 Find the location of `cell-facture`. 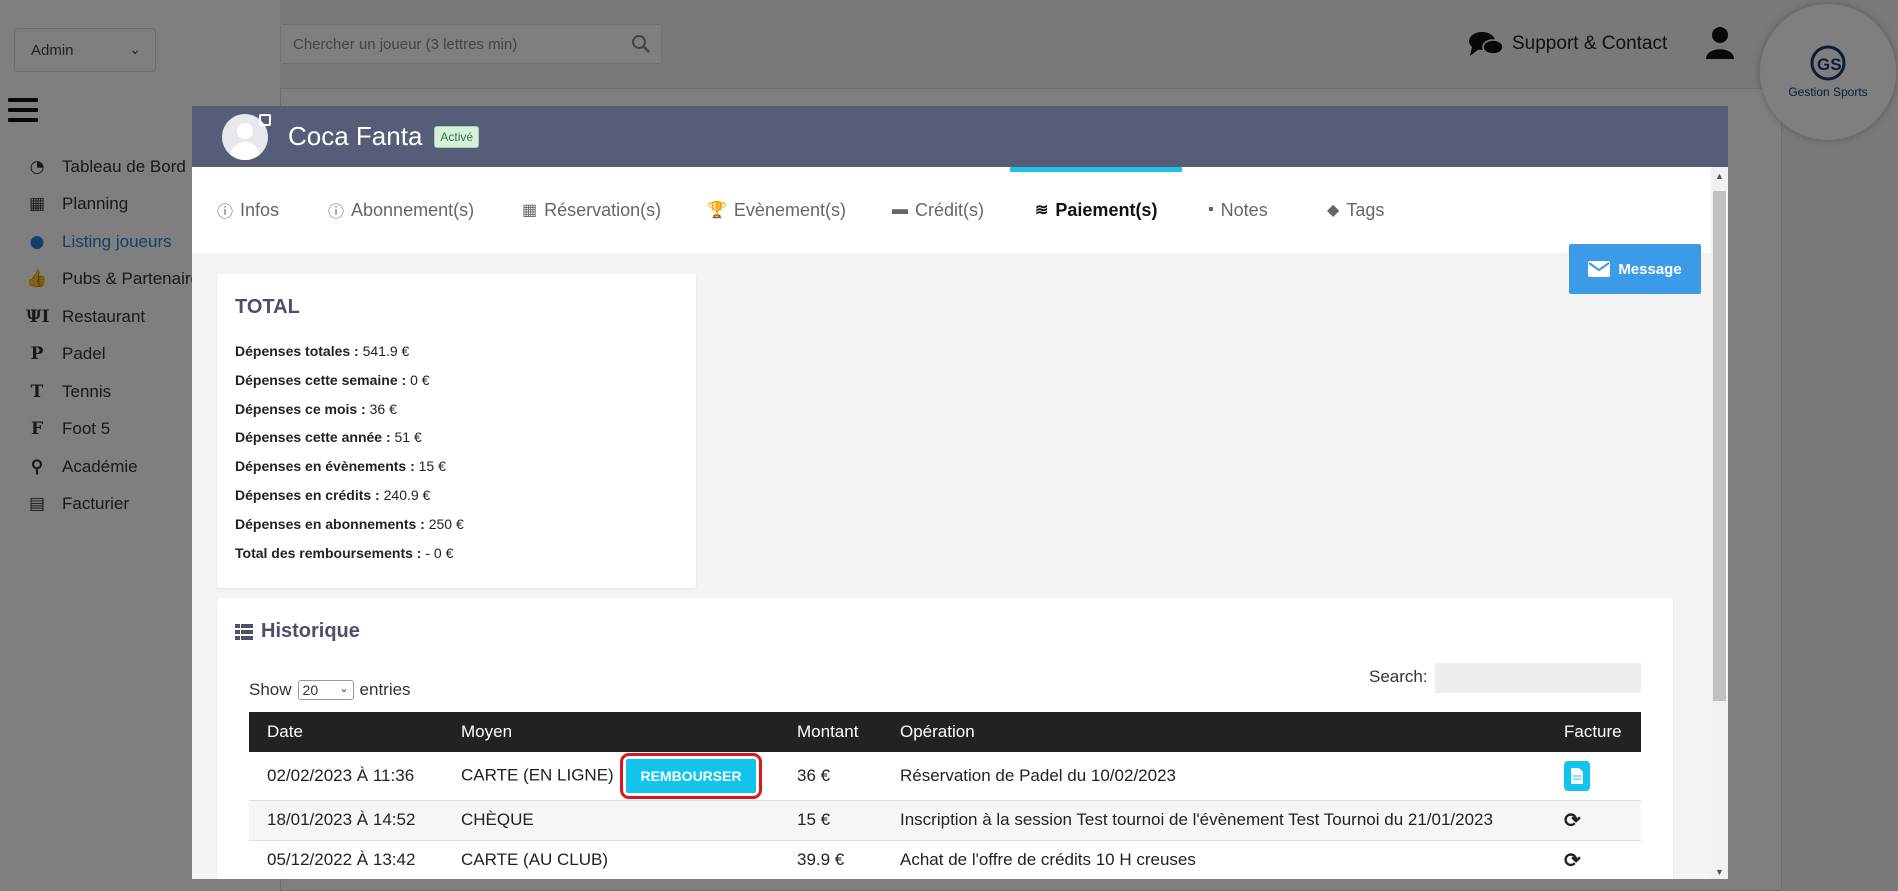

cell-facture is located at coordinates (1593, 776).